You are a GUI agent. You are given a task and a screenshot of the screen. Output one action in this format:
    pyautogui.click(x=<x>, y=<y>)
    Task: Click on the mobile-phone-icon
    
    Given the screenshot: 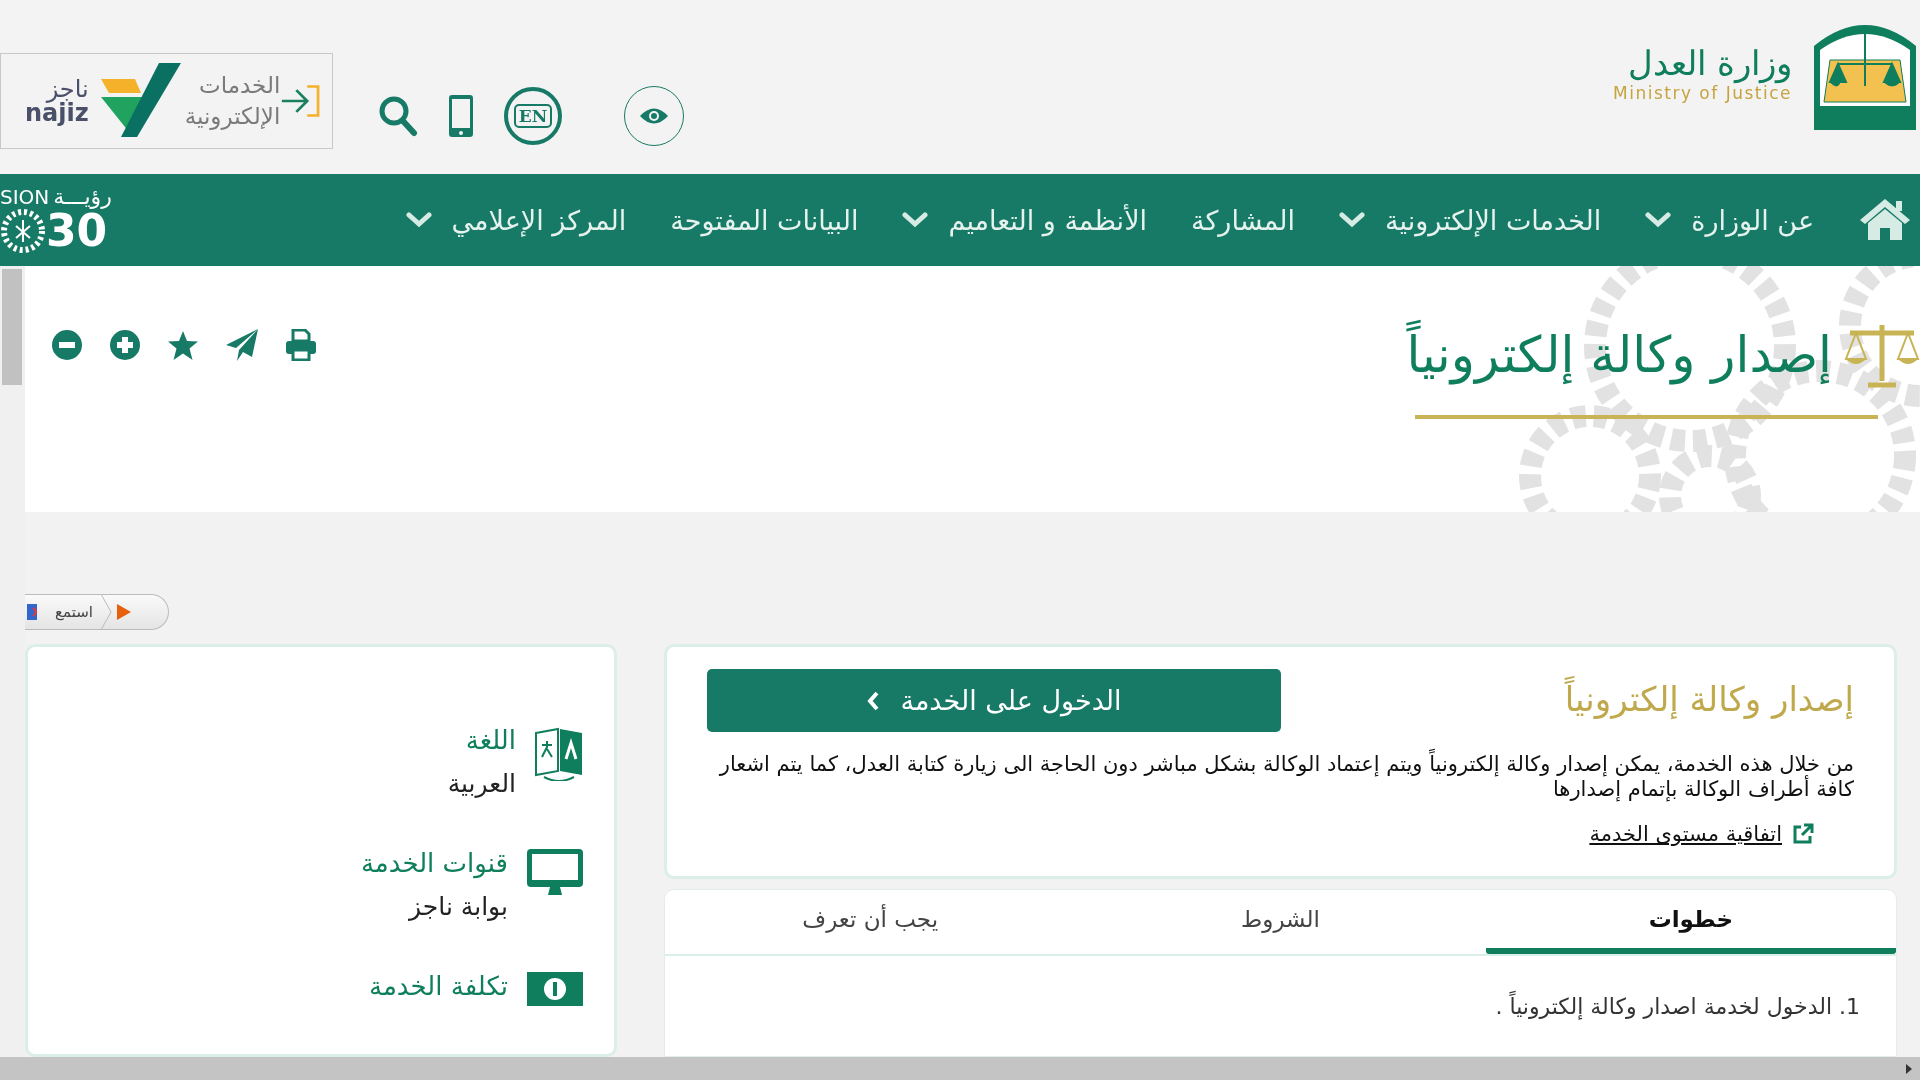 What is the action you would take?
    pyautogui.click(x=461, y=116)
    